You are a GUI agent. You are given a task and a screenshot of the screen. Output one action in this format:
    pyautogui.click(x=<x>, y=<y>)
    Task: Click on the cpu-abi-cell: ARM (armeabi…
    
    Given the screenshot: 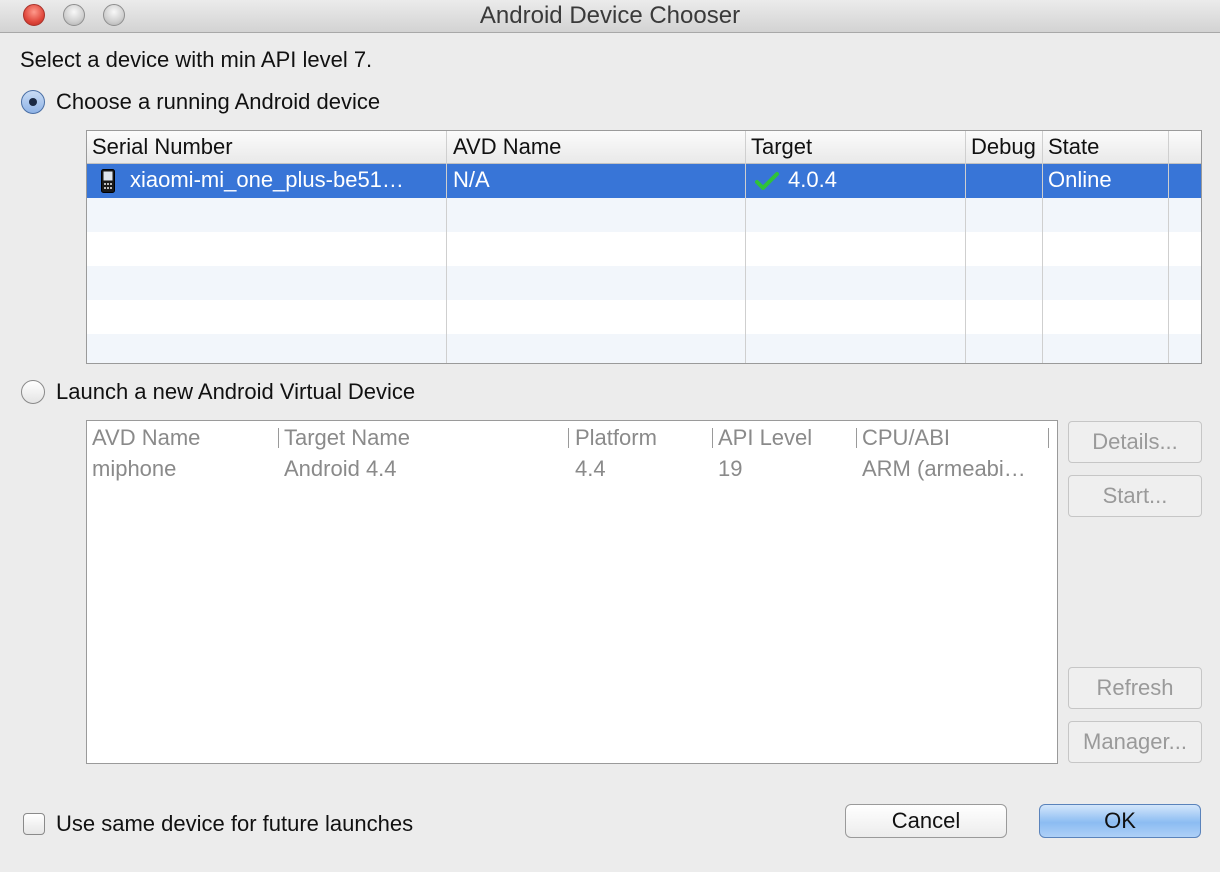 What is the action you would take?
    pyautogui.click(x=944, y=468)
    